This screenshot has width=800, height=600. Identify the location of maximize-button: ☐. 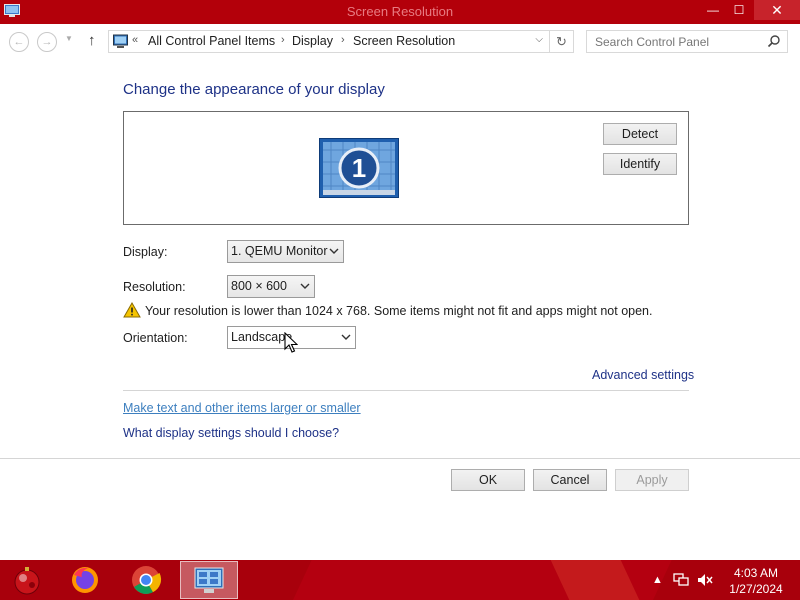
(739, 10).